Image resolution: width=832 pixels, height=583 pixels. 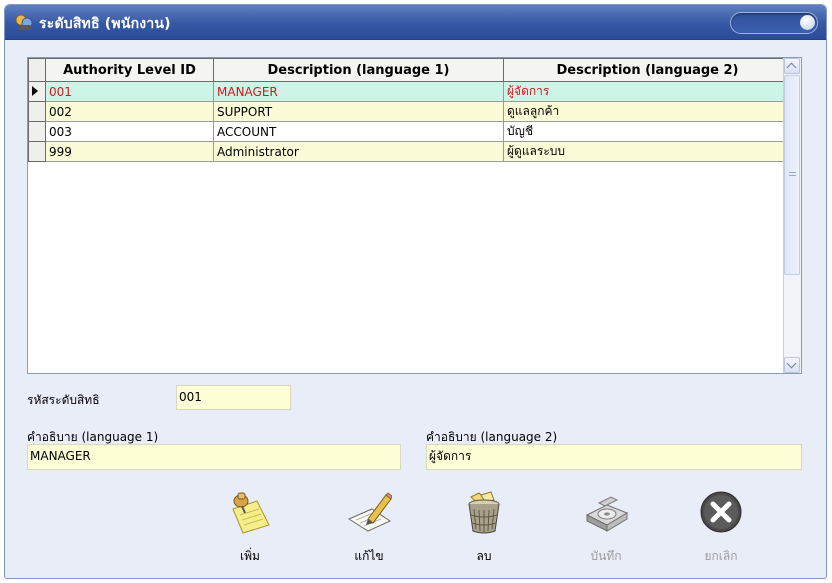 I want to click on table-row: 001 MANAGER ผู้จัดการ, so click(x=410, y=91).